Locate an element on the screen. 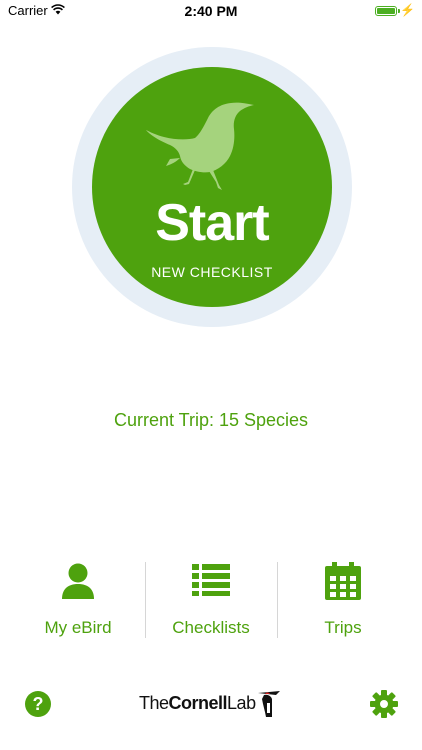 The image size is (422, 750). cornell-lab-logo: TheCornellLab is located at coordinates (209, 707).